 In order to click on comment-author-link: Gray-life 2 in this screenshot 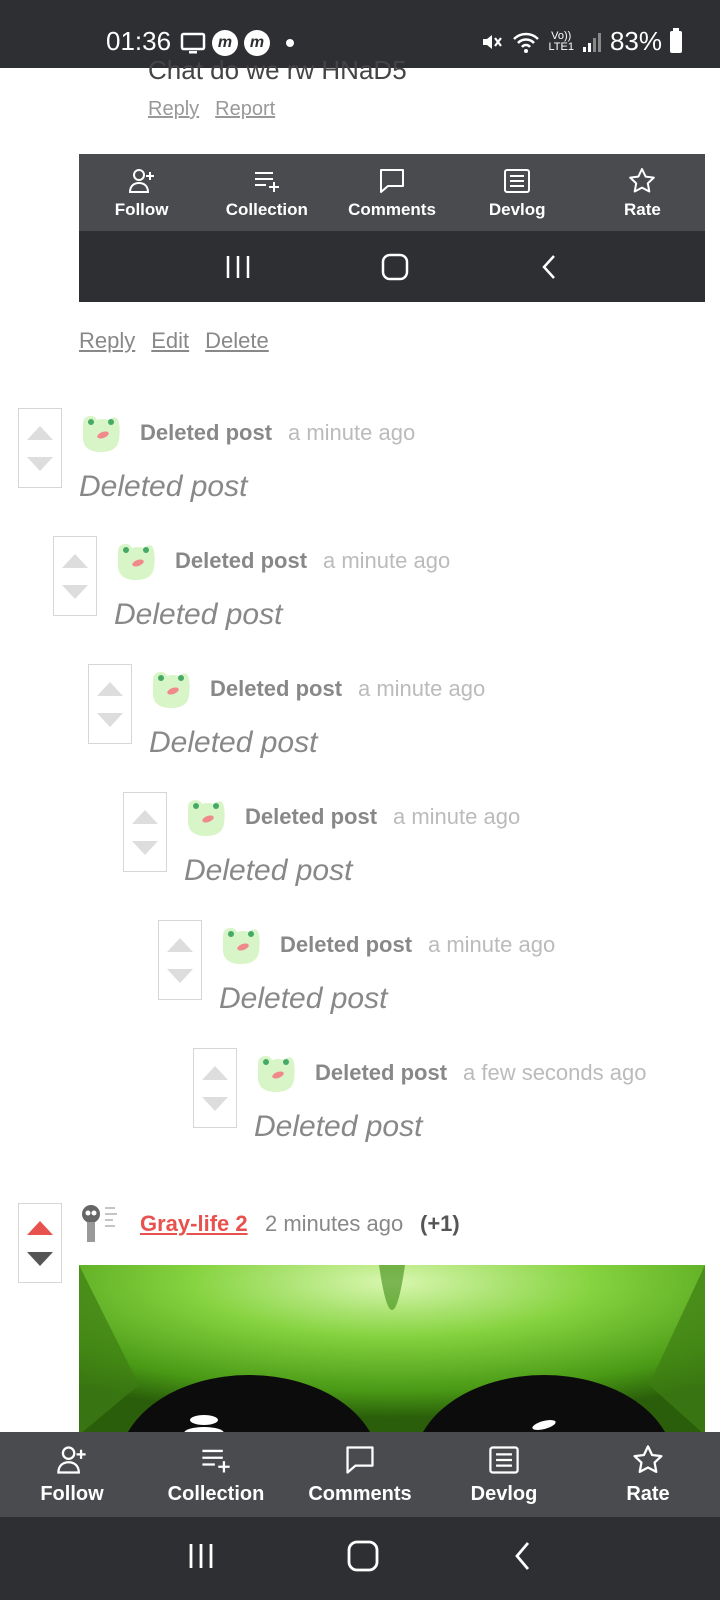, I will do `click(194, 1224)`.